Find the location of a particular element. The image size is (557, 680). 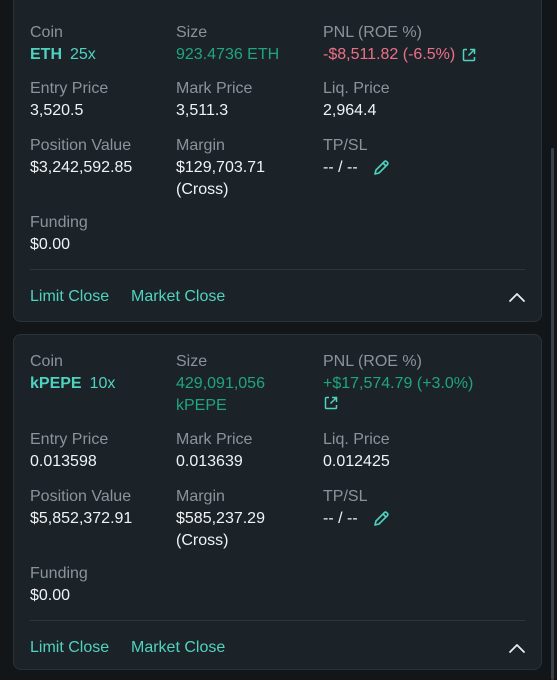

mark-price-field: Mark Price 3,511.3 is located at coordinates (214, 100).